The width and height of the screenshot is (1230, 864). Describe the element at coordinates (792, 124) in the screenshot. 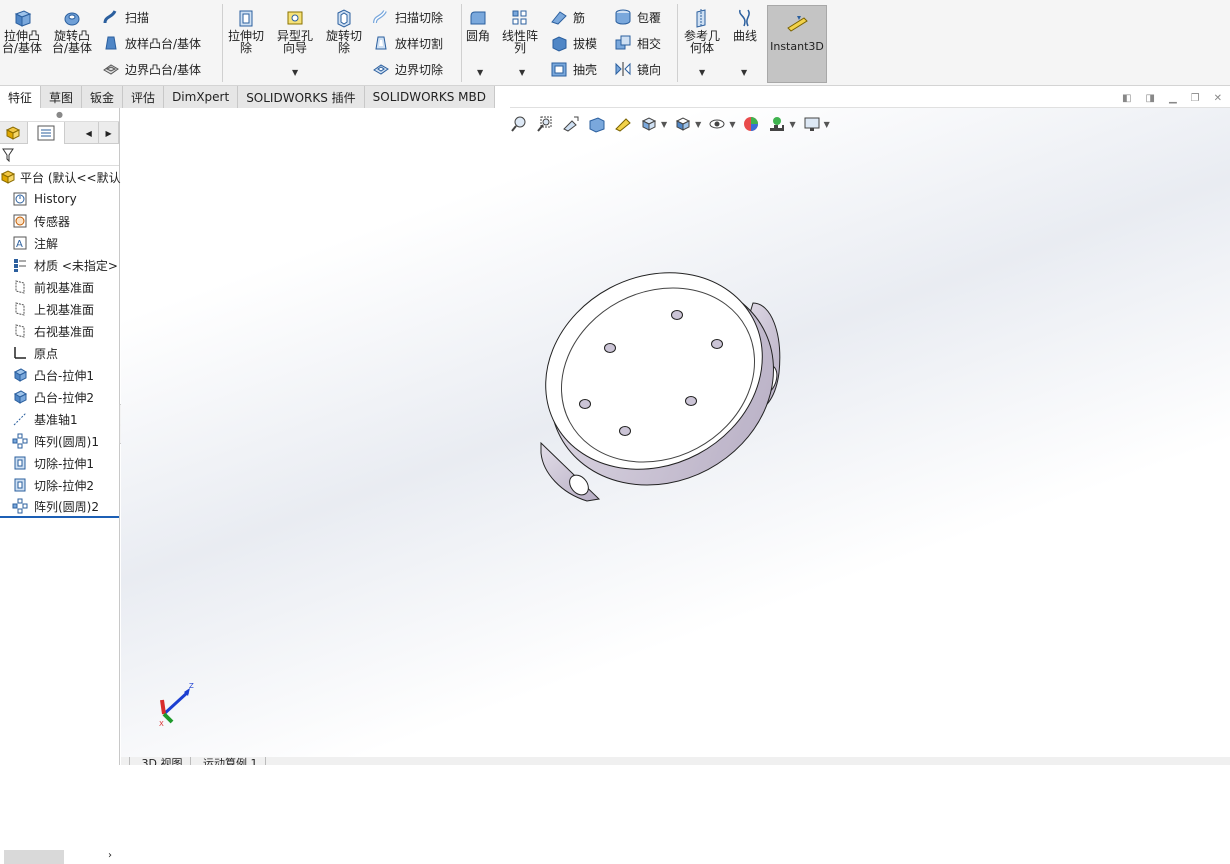

I see `apply-scene-dropdown-icon: ▼` at that location.